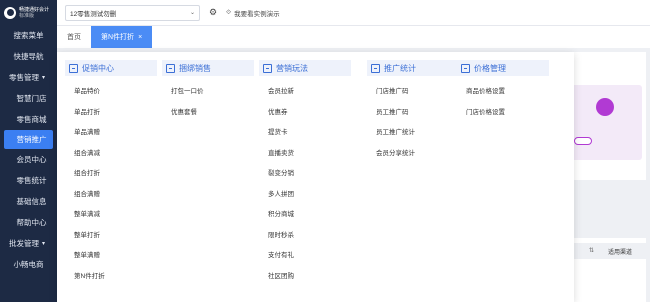  What do you see at coordinates (118, 37) in the screenshot?
I see `tab-label: 第N件打折` at bounding box center [118, 37].